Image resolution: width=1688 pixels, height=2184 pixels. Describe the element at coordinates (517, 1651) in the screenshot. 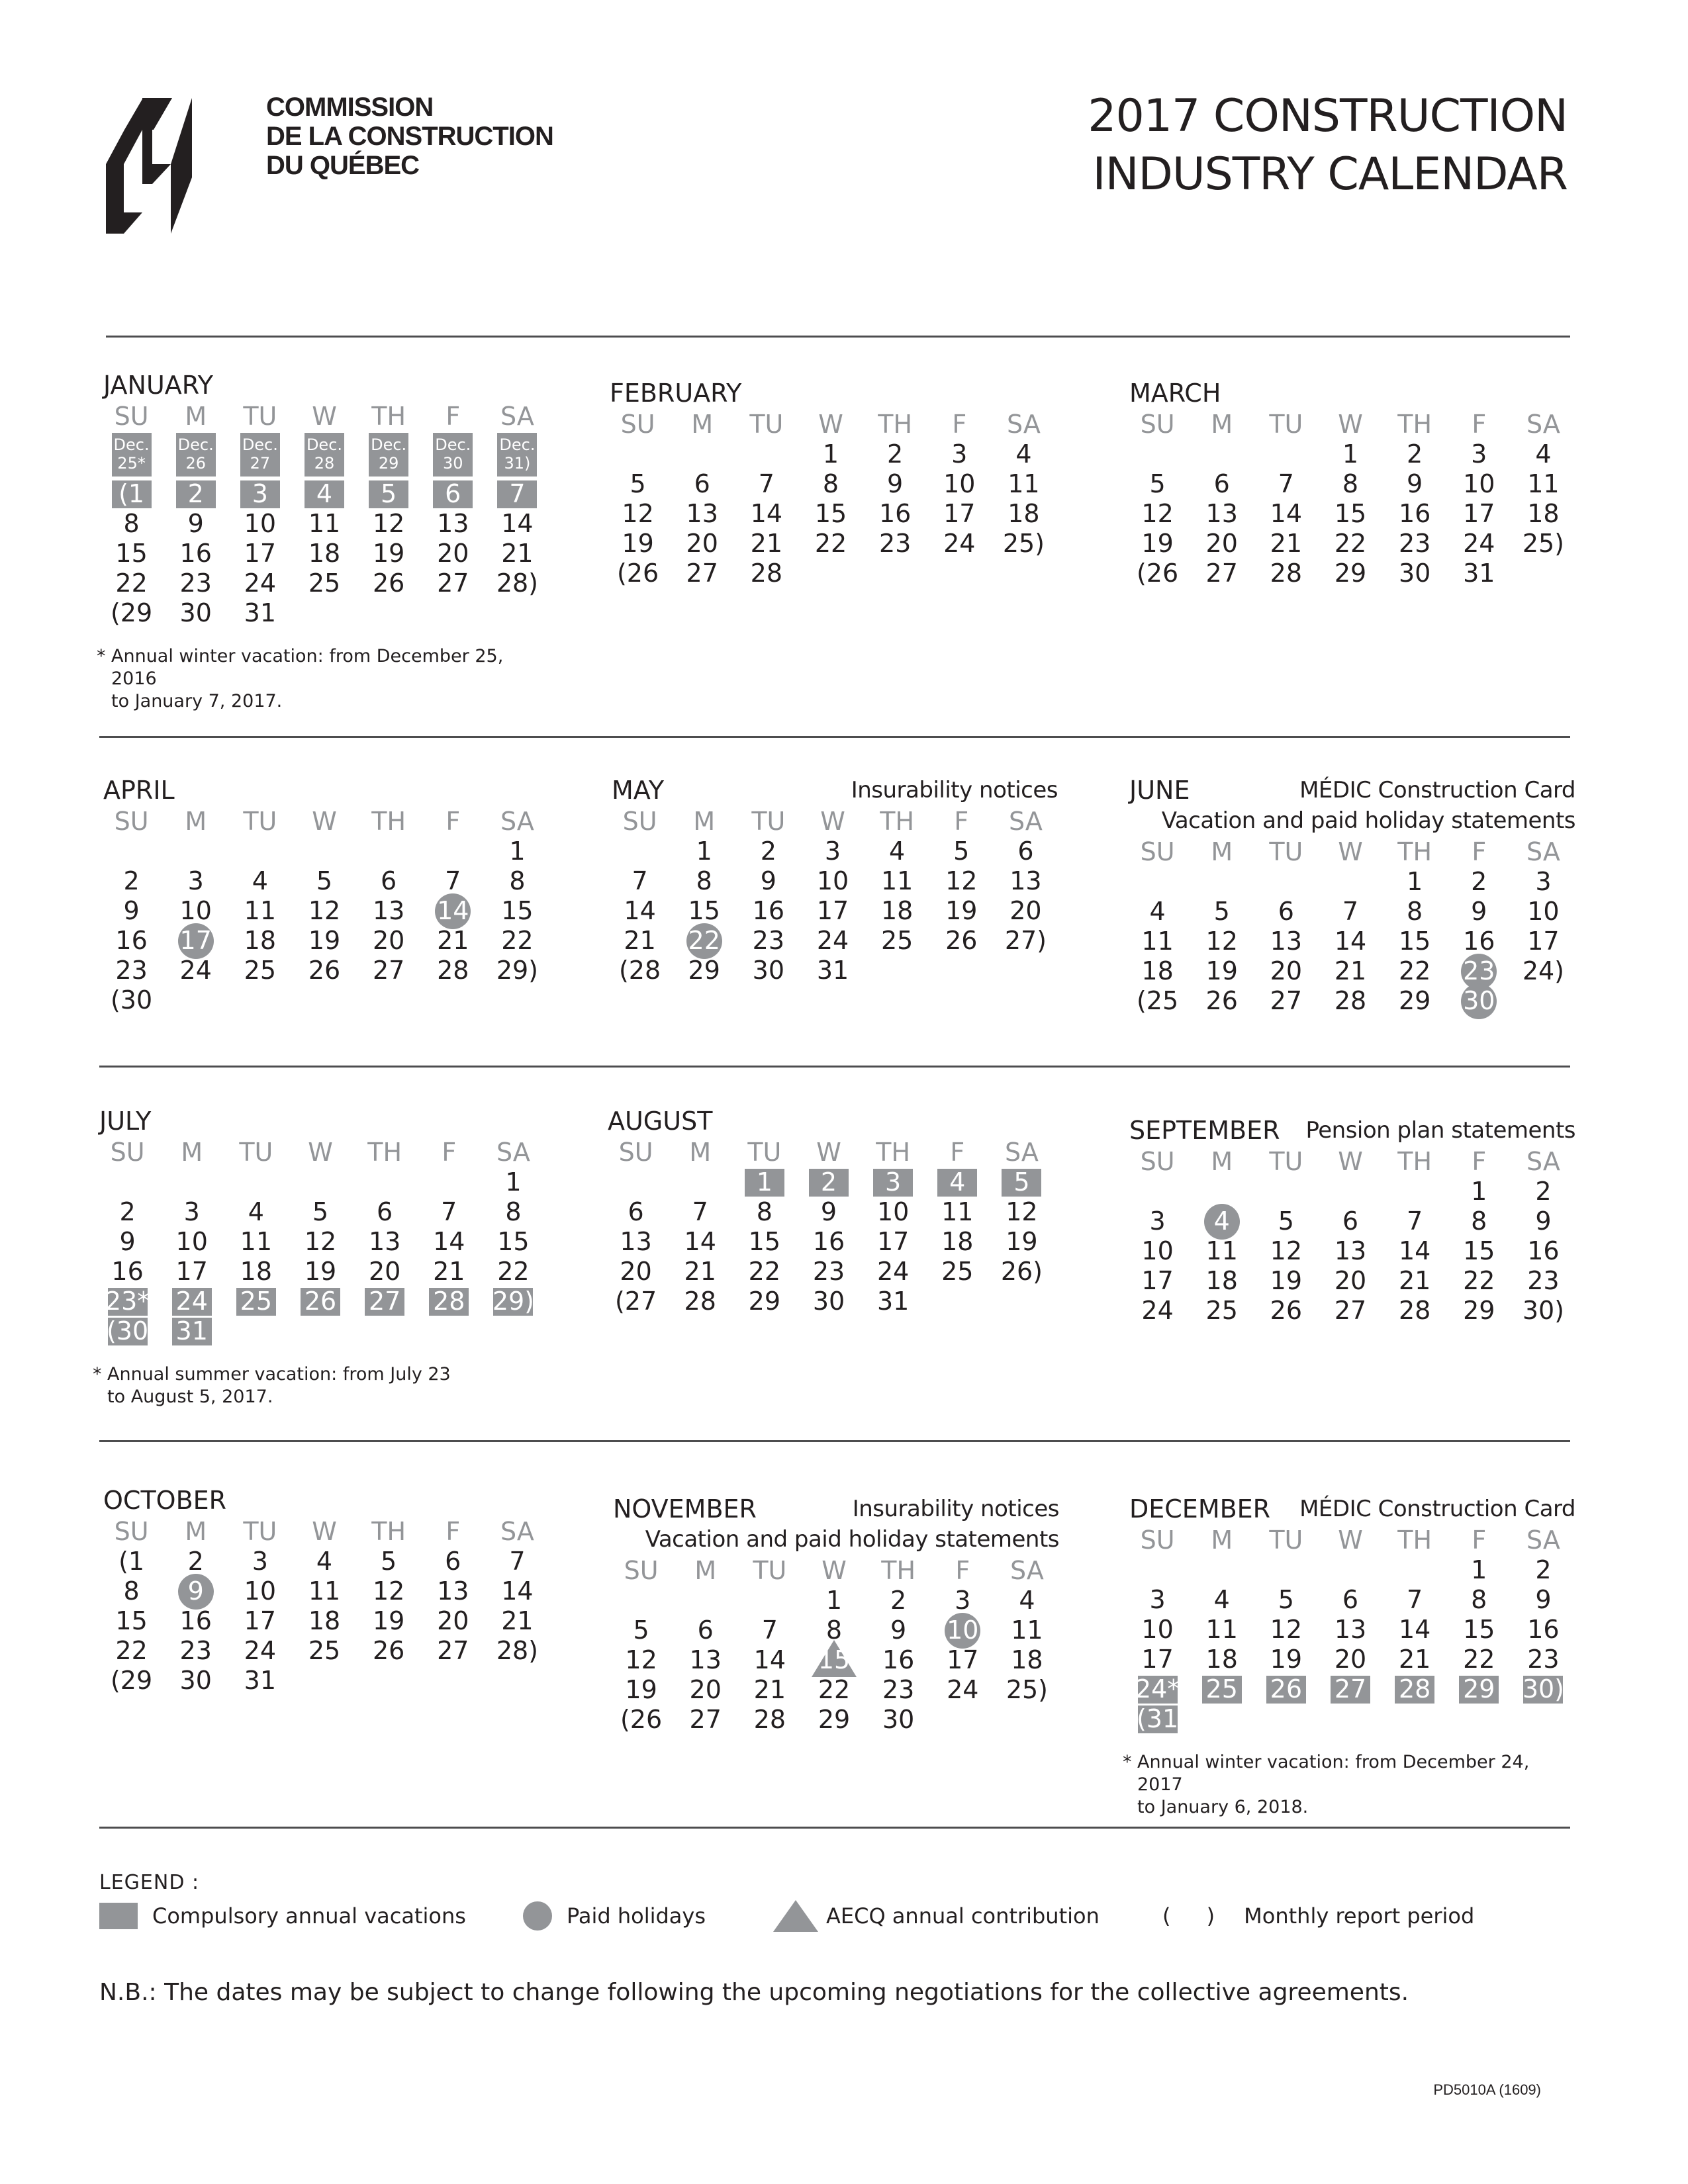

I see `calendar-day: 28)` at that location.